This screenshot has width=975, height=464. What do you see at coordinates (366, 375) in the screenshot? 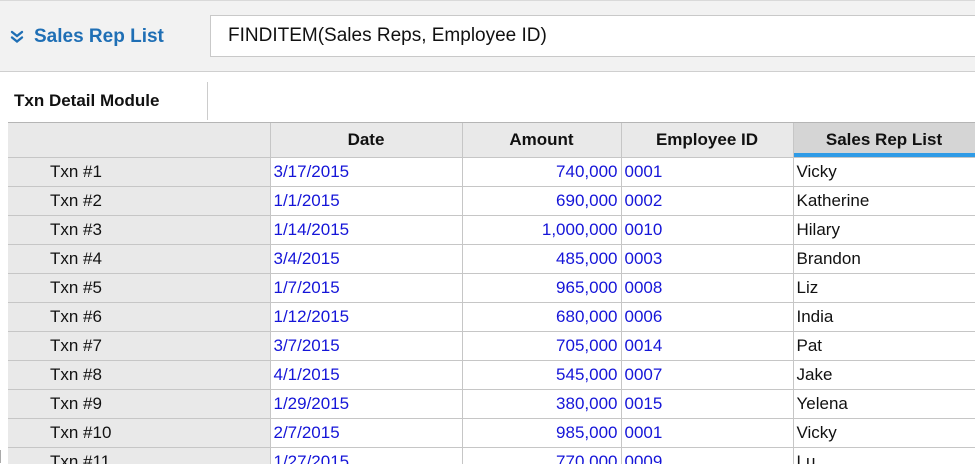
I see `date-cell: 4/1/2015` at bounding box center [366, 375].